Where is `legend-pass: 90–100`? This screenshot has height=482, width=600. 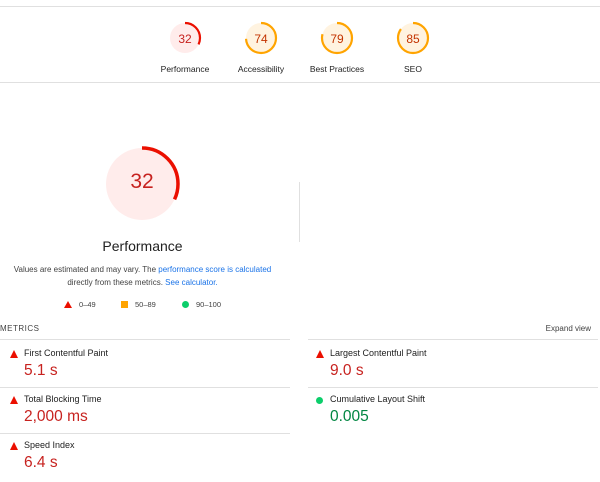
legend-pass: 90–100 is located at coordinates (201, 304).